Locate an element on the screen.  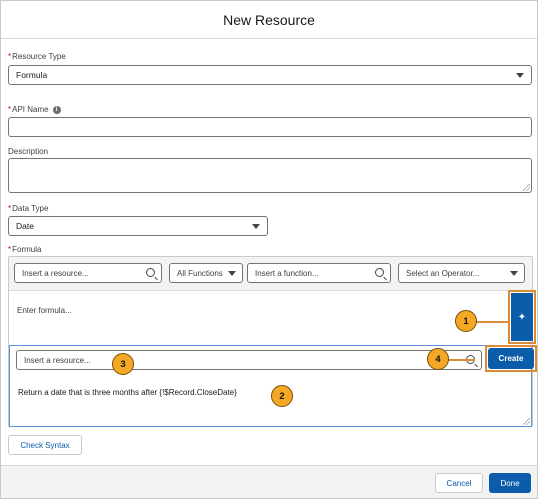
resource-type-label: *Resource Type is located at coordinates (37, 56).